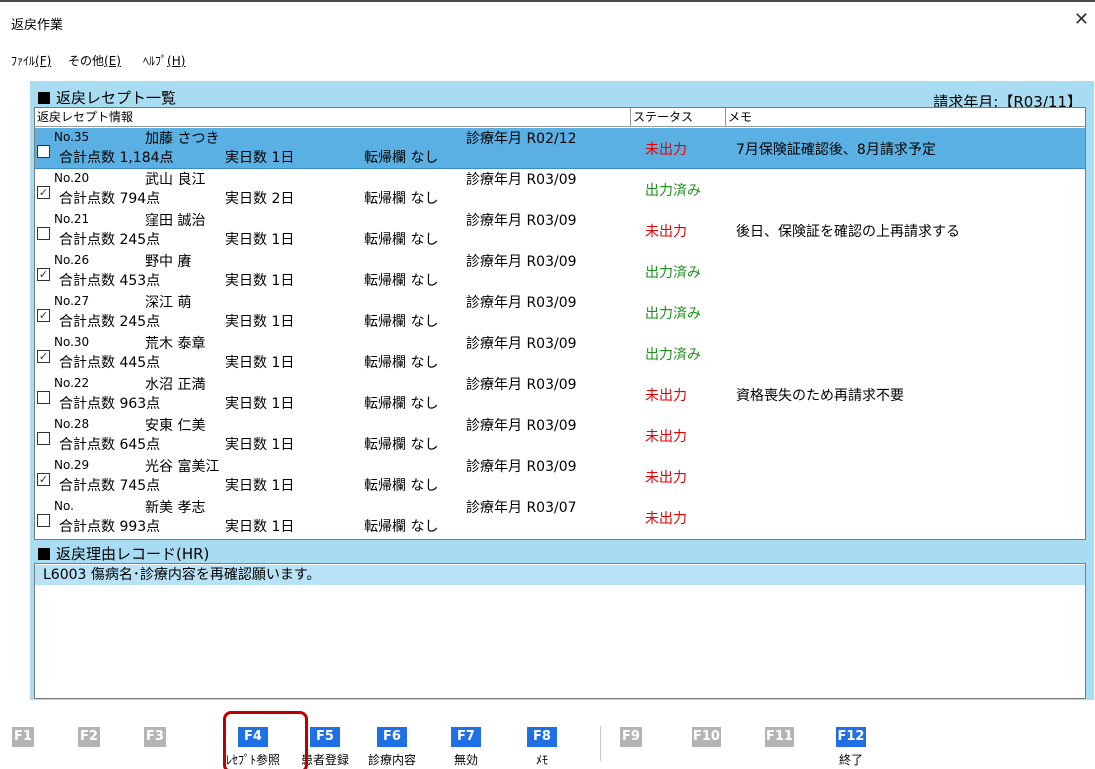 Image resolution: width=1095 pixels, height=769 pixels. I want to click on patient-name: 窪田 誠治, so click(175, 221).